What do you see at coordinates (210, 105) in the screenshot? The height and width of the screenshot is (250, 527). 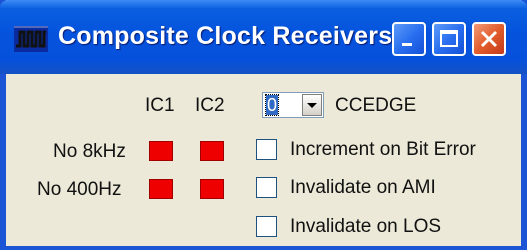 I see `column-header-ic2: IC2` at bounding box center [210, 105].